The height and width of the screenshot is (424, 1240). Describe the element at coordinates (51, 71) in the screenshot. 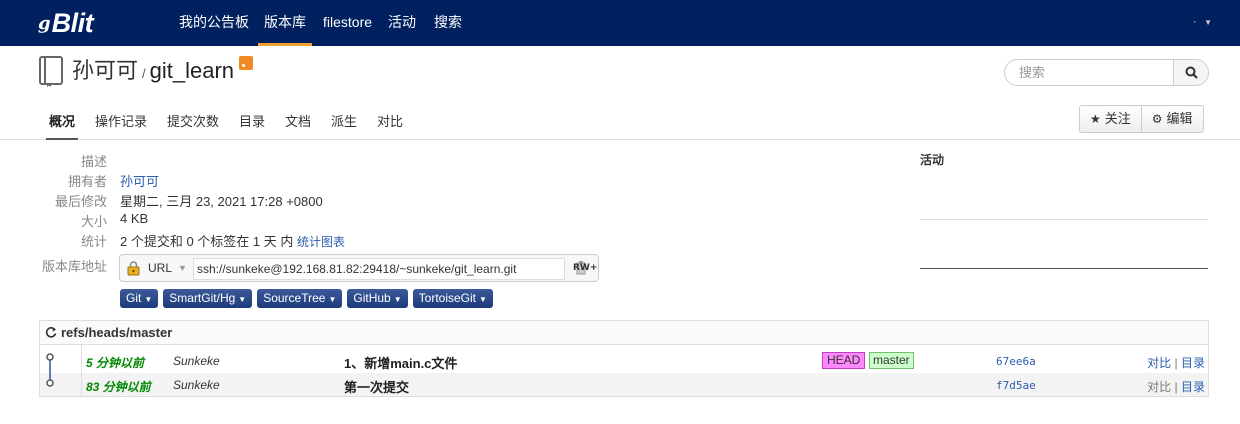

I see `book-icon` at that location.